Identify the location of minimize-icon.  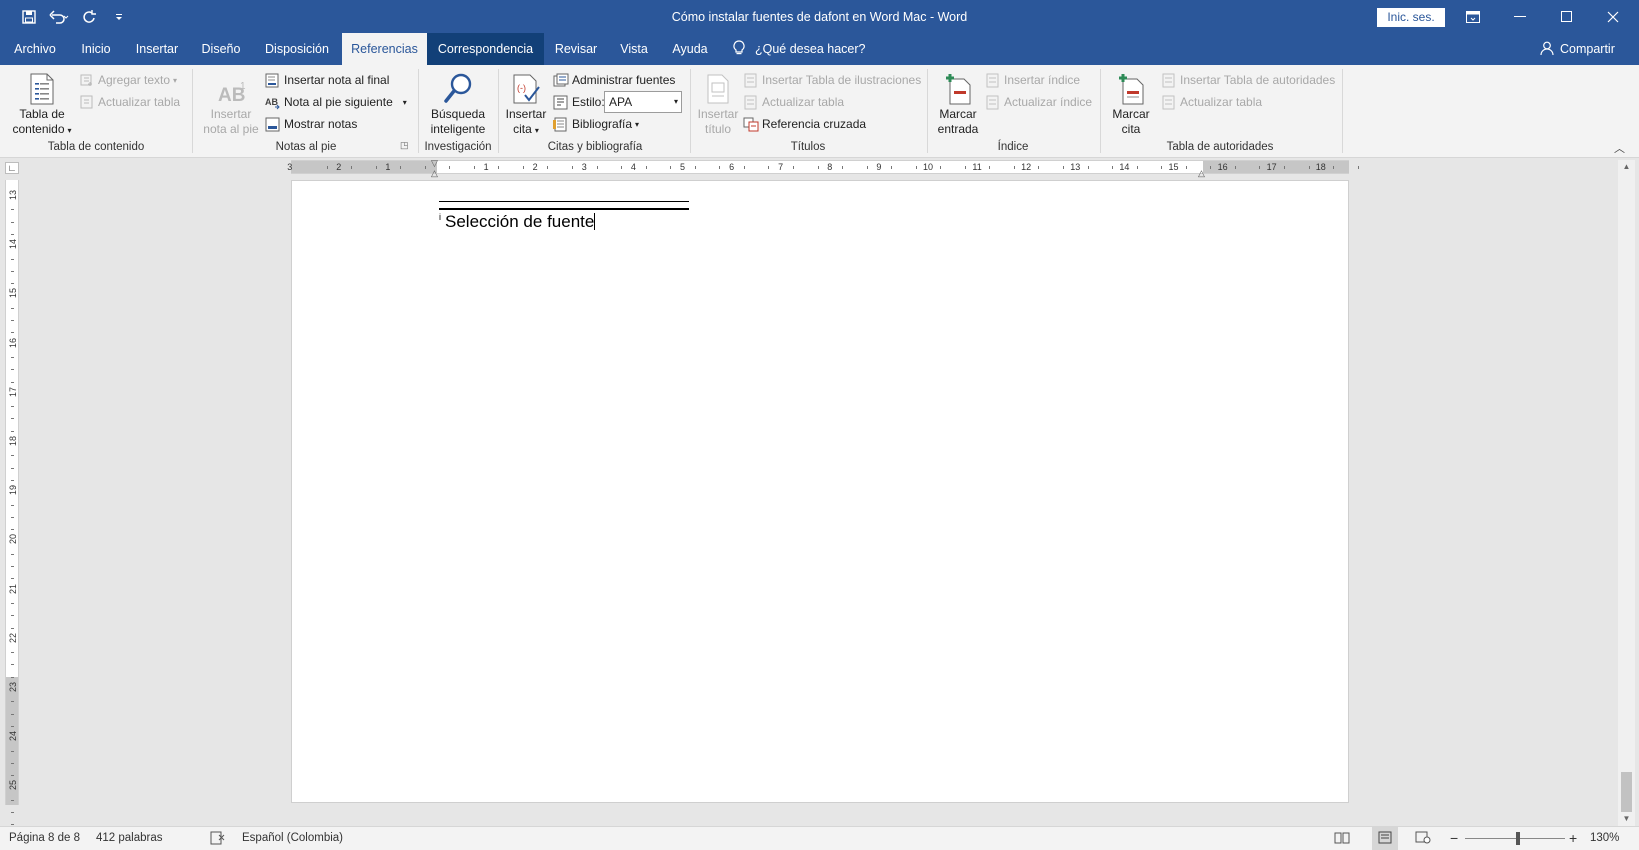
(1520, 16).